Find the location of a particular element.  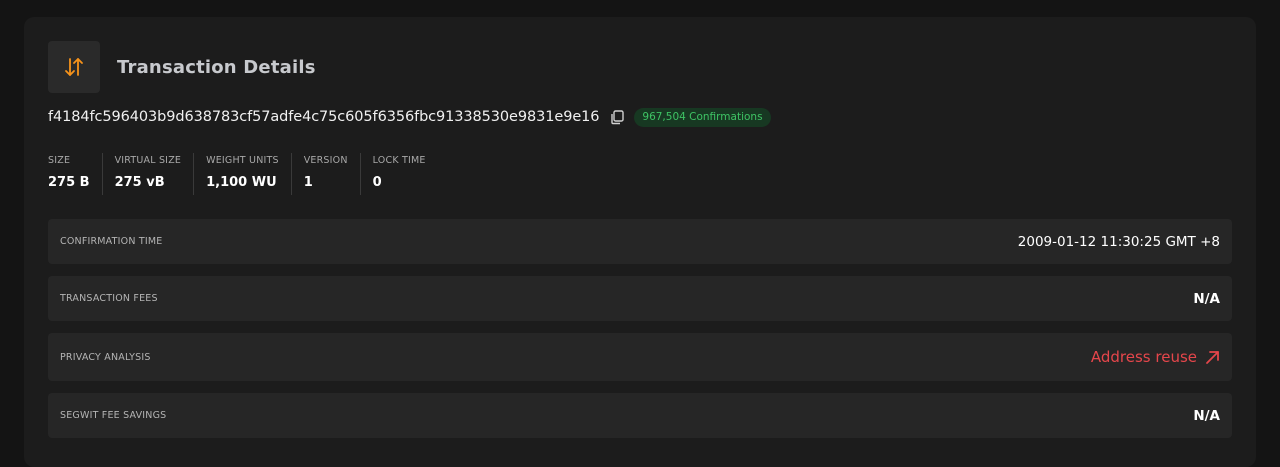

transaction-icon-box is located at coordinates (74, 67).